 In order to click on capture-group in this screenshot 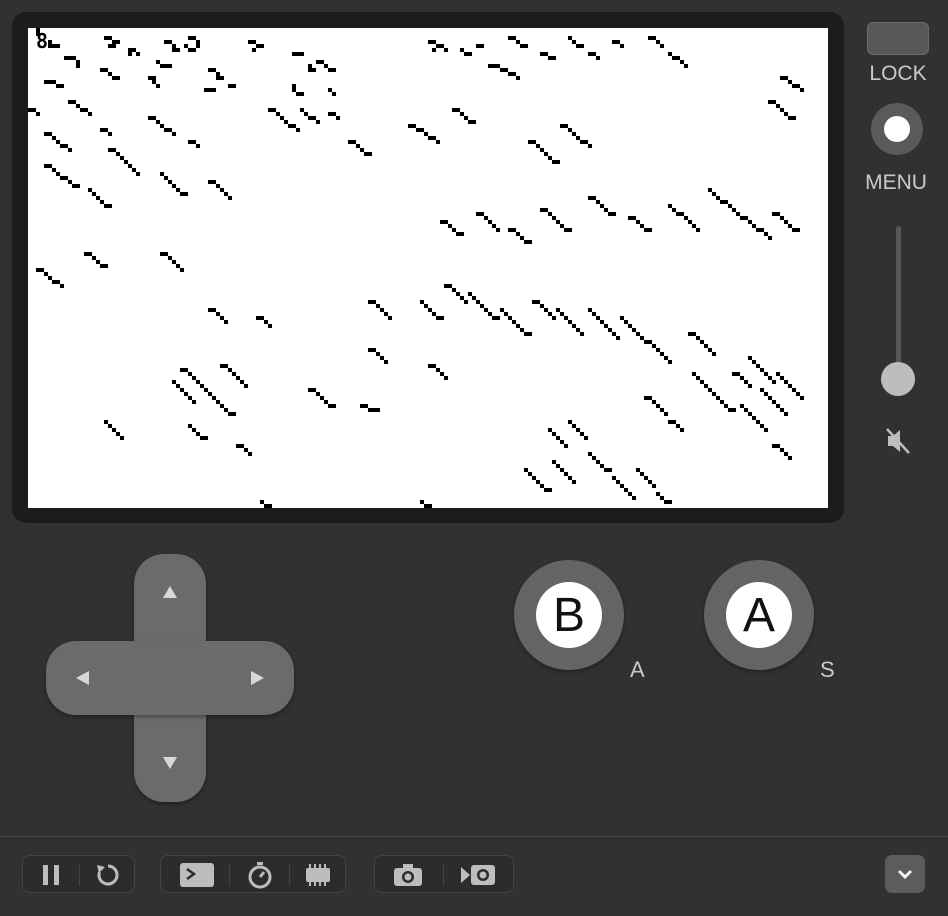, I will do `click(444, 874)`.